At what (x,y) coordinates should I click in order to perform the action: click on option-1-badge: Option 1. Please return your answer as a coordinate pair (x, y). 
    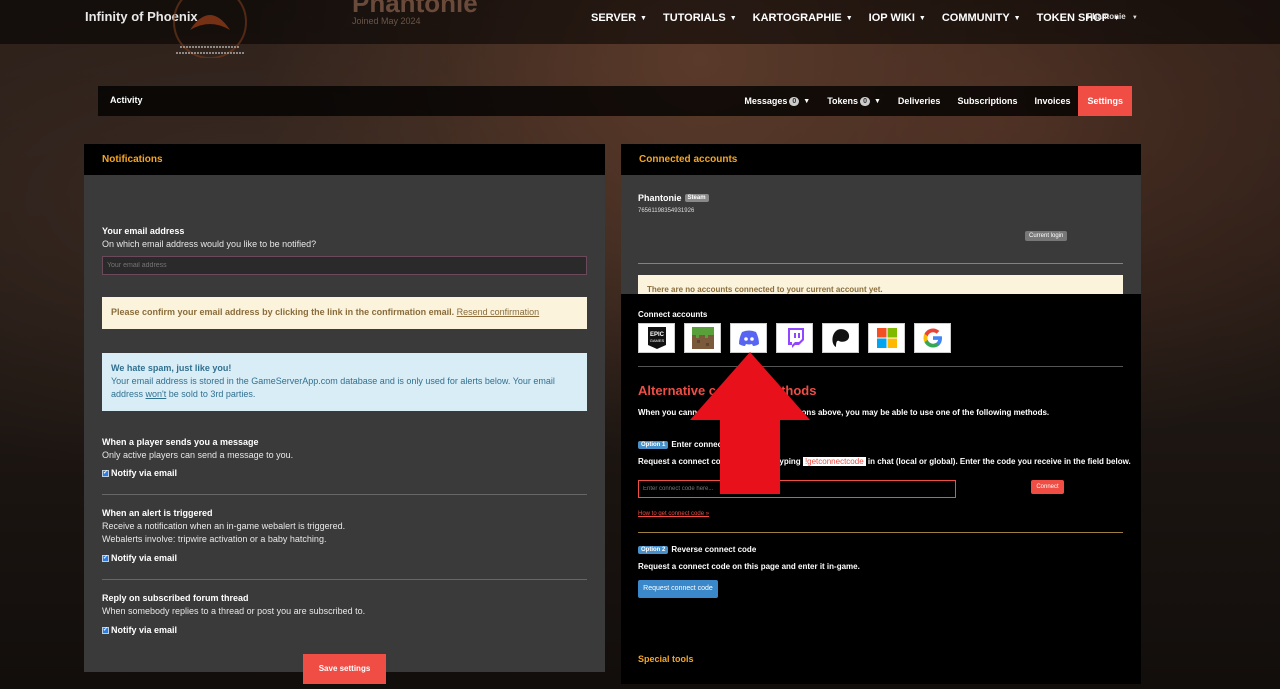
    Looking at the image, I should click on (653, 444).